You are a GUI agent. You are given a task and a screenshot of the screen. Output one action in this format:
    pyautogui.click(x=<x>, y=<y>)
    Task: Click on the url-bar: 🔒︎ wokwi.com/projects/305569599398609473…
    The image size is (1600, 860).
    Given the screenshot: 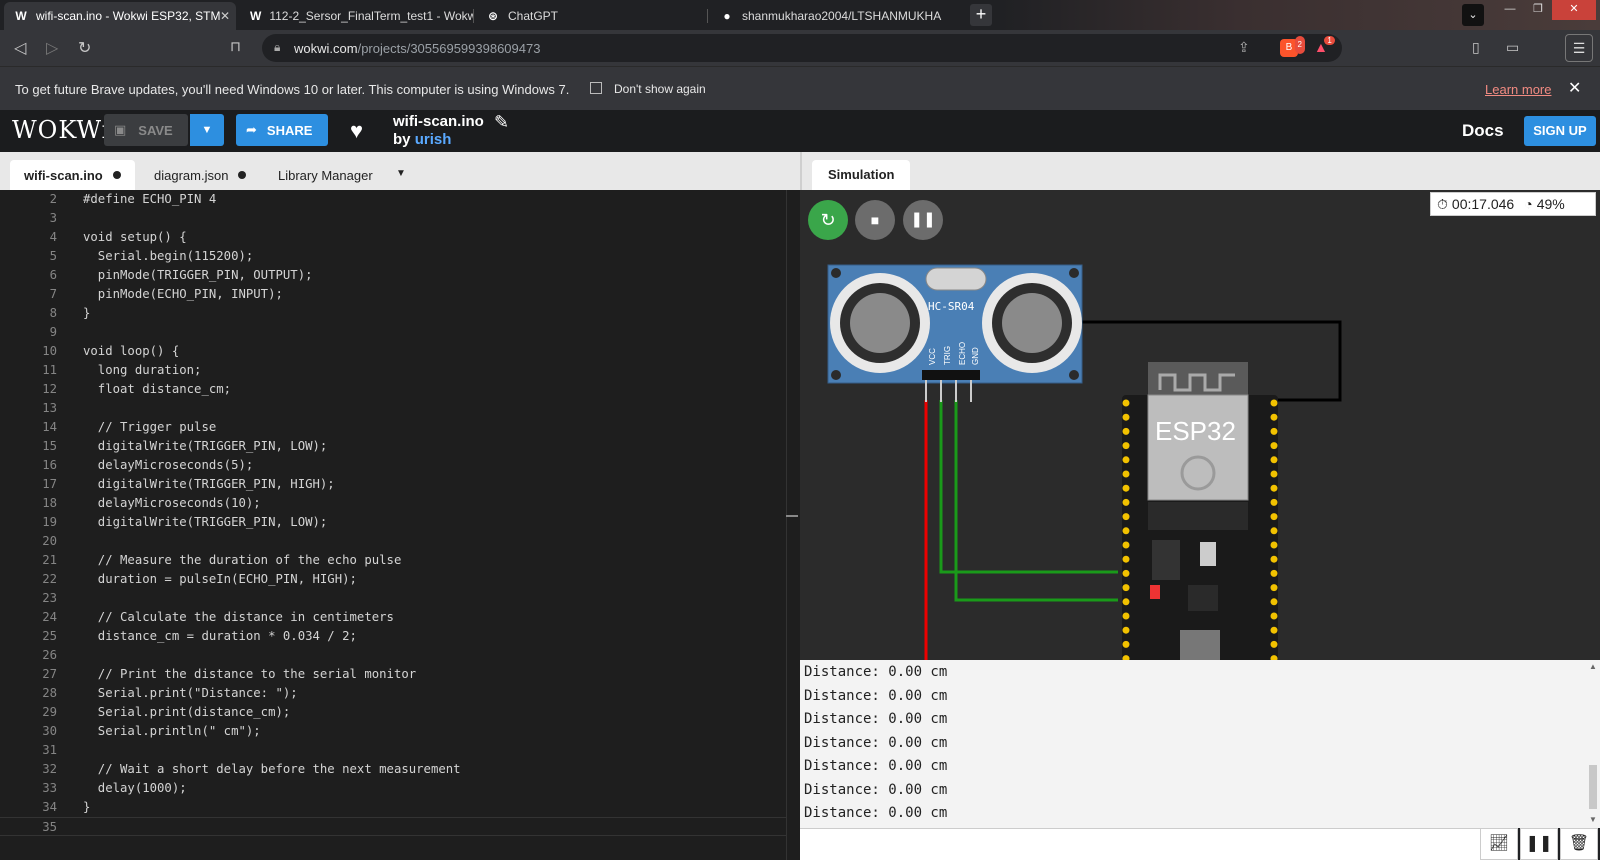 What is the action you would take?
    pyautogui.click(x=802, y=48)
    